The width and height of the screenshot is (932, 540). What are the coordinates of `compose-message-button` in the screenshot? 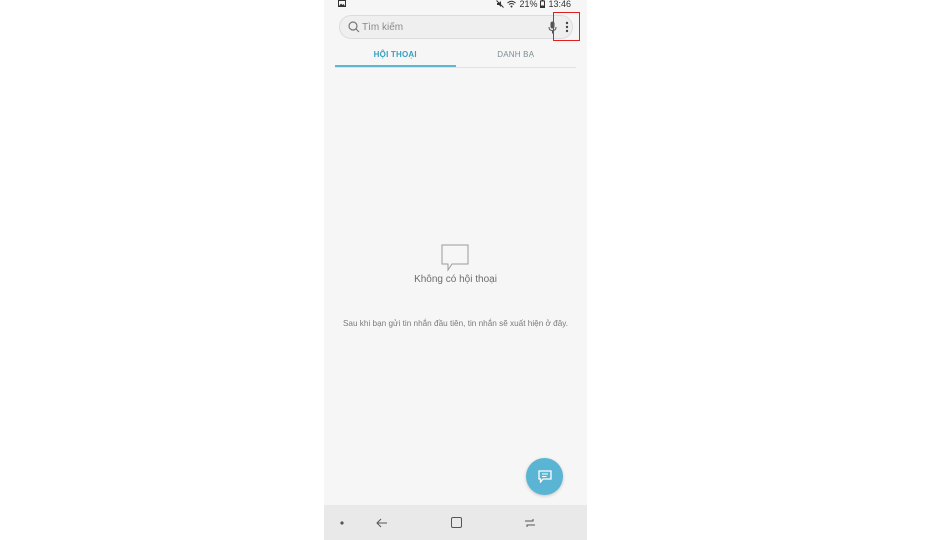 It's located at (544, 476).